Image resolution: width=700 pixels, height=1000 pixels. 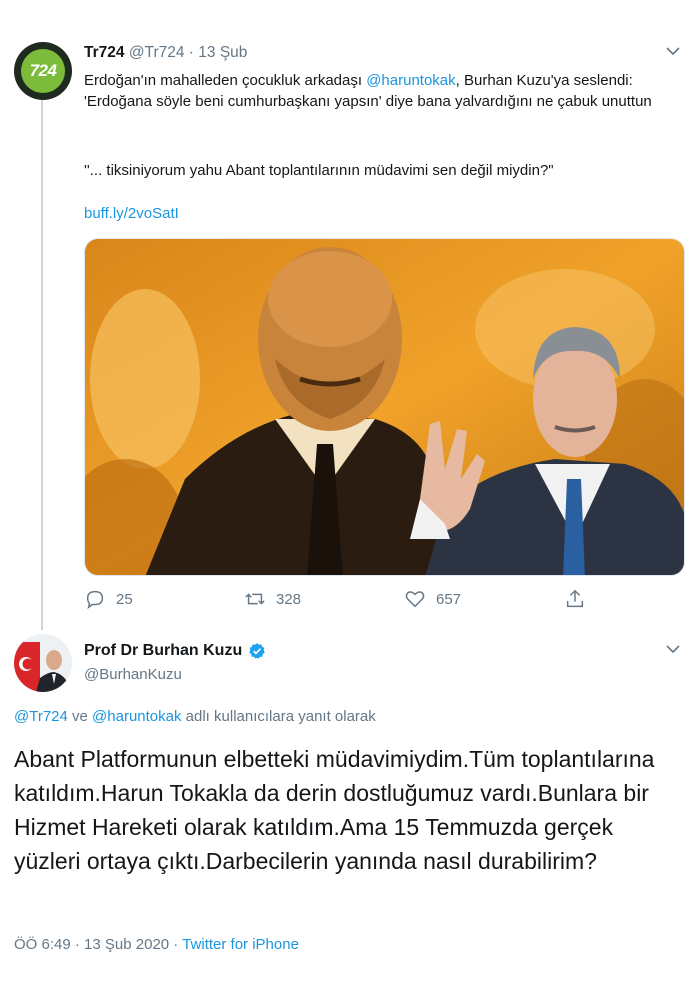 What do you see at coordinates (289, 599) in the screenshot?
I see `retweet-count: 328` at bounding box center [289, 599].